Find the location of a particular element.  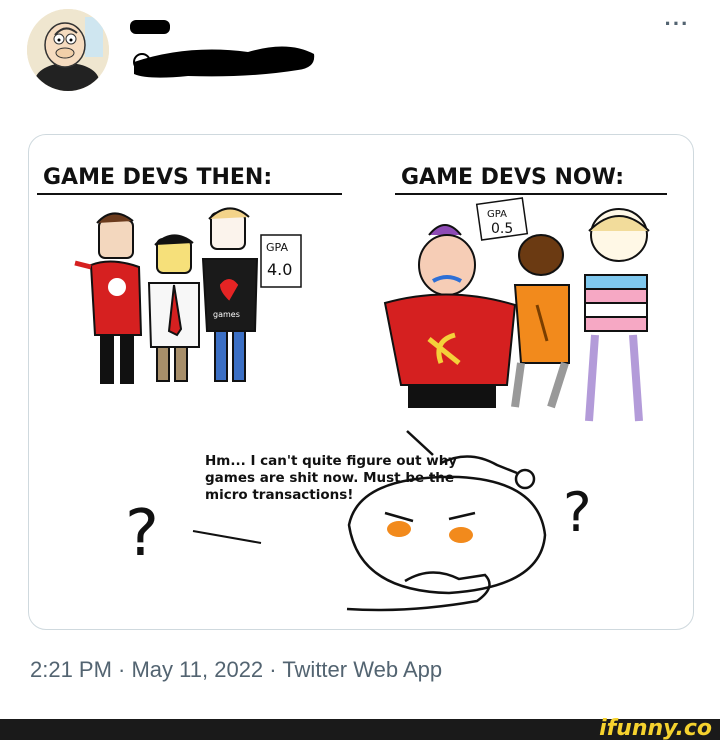

gpa-now-value: 0.5 is located at coordinates (502, 229).